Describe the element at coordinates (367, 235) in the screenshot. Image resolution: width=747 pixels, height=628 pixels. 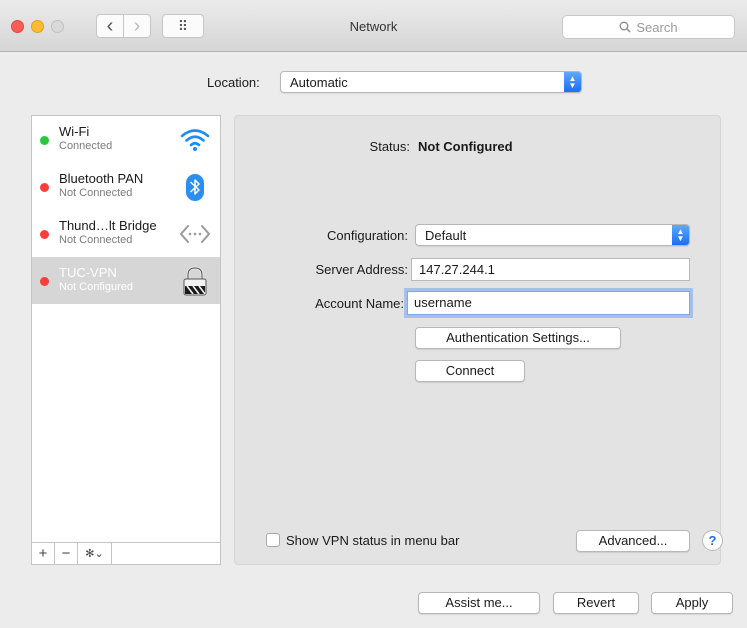
I see `configuration-label: Configuration:` at that location.